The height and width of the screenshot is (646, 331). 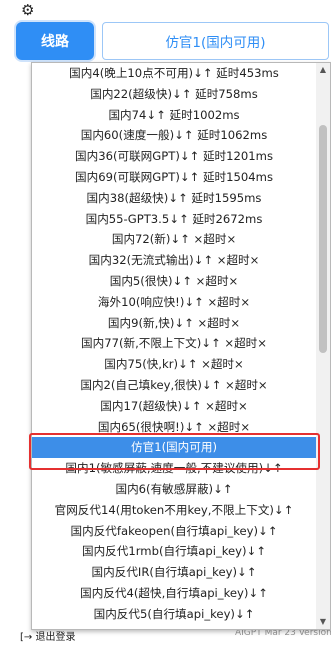 I want to click on route-option: 国内77(新,不限上下文)↓↑ ×超时×, so click(x=174, y=343).